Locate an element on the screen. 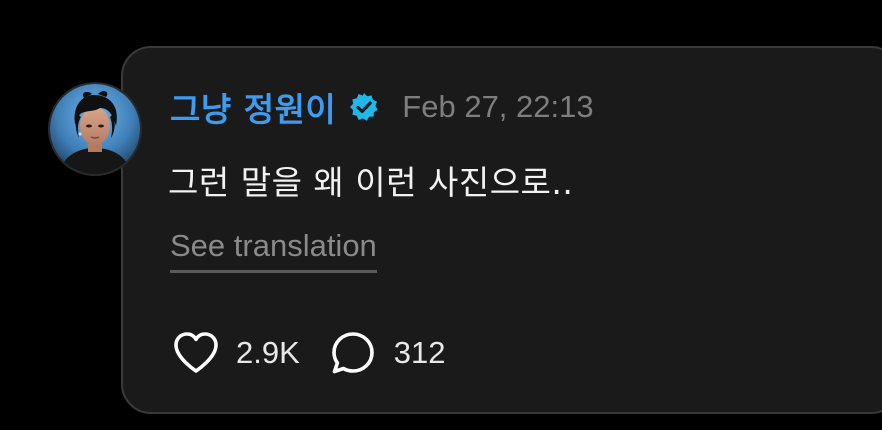  like-button: 2.9K is located at coordinates (236, 353).